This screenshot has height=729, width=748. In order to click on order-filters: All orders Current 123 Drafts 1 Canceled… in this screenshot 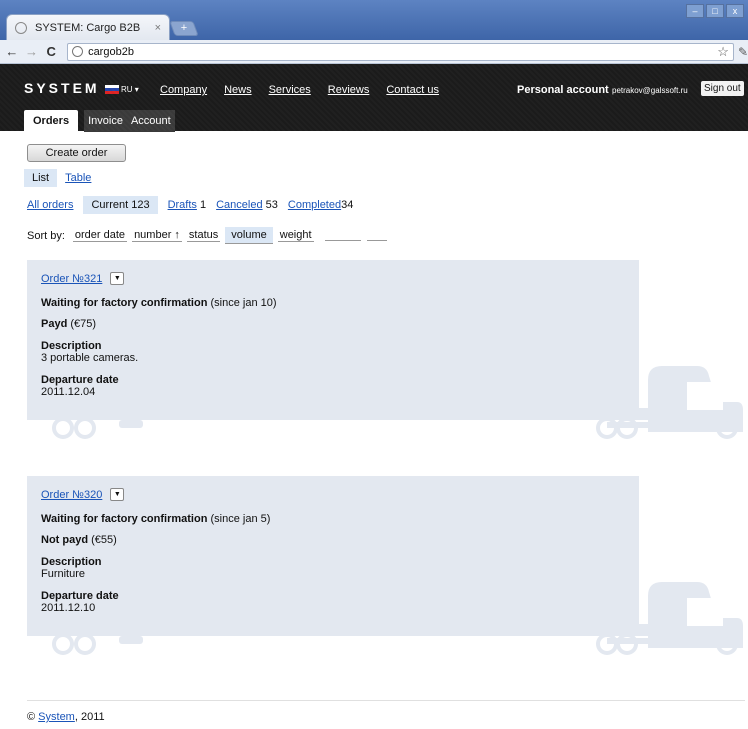, I will do `click(195, 205)`.